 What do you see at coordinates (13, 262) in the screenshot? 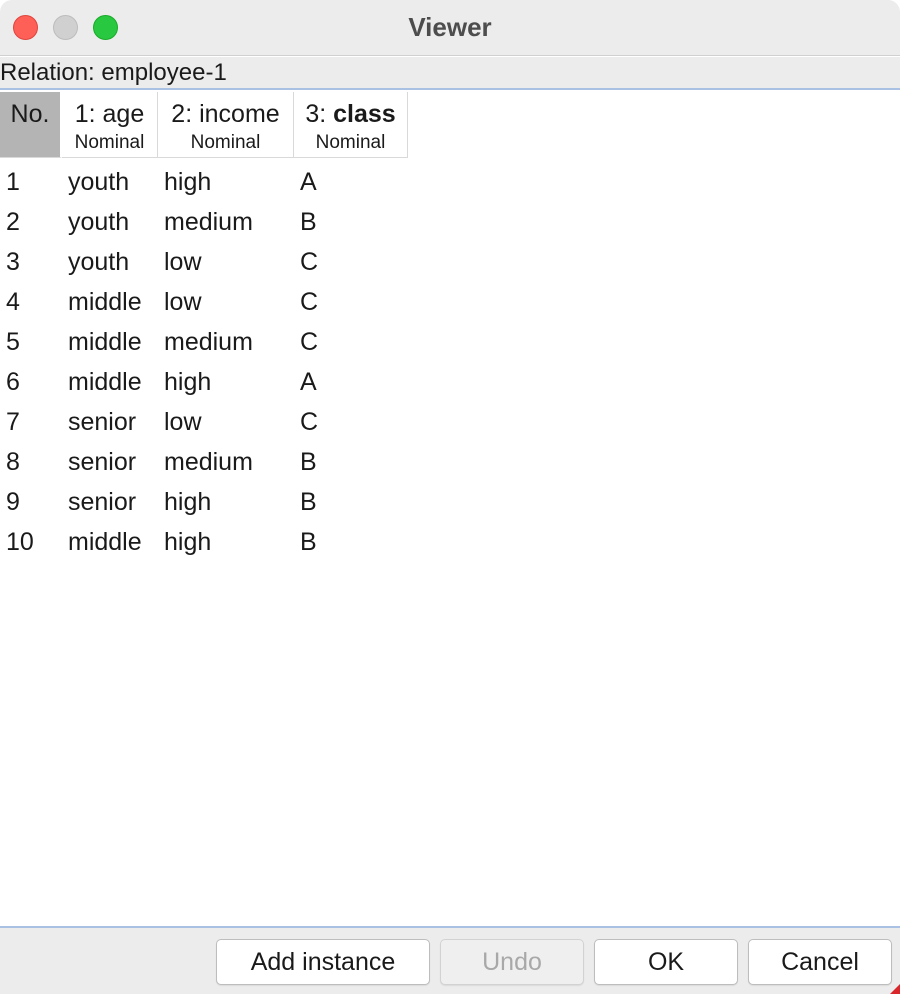
I see `cell-row-number: 3` at bounding box center [13, 262].